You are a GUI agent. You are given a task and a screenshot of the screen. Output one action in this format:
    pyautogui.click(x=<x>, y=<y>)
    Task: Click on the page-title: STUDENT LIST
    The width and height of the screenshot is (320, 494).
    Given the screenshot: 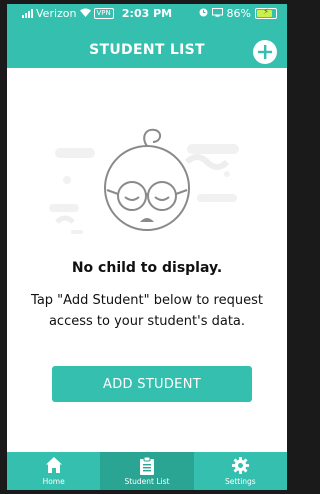 What is the action you would take?
    pyautogui.click(x=147, y=50)
    